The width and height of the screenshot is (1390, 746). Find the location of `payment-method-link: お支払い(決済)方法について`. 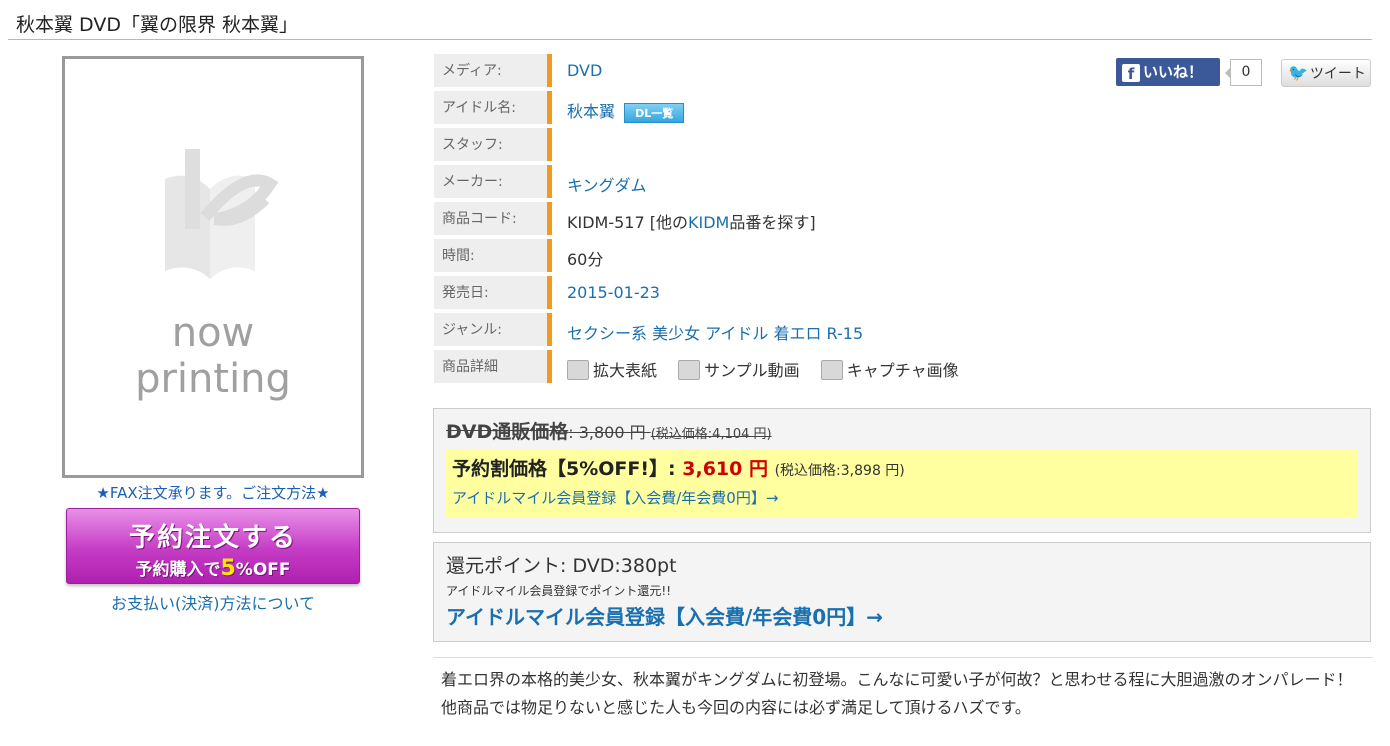

payment-method-link: お支払い(決済)方法について is located at coordinates (213, 602).